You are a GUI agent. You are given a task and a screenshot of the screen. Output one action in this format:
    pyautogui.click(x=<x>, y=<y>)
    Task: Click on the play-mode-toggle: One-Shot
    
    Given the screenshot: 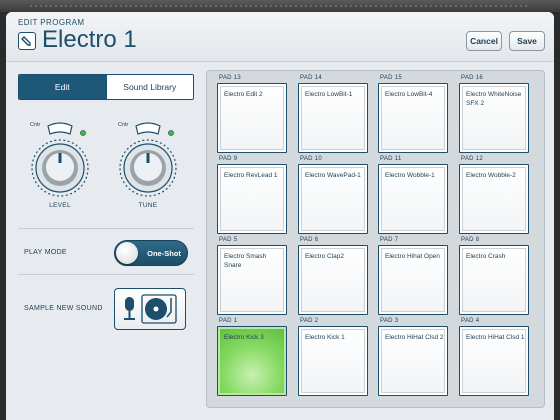 What is the action you would take?
    pyautogui.click(x=151, y=253)
    